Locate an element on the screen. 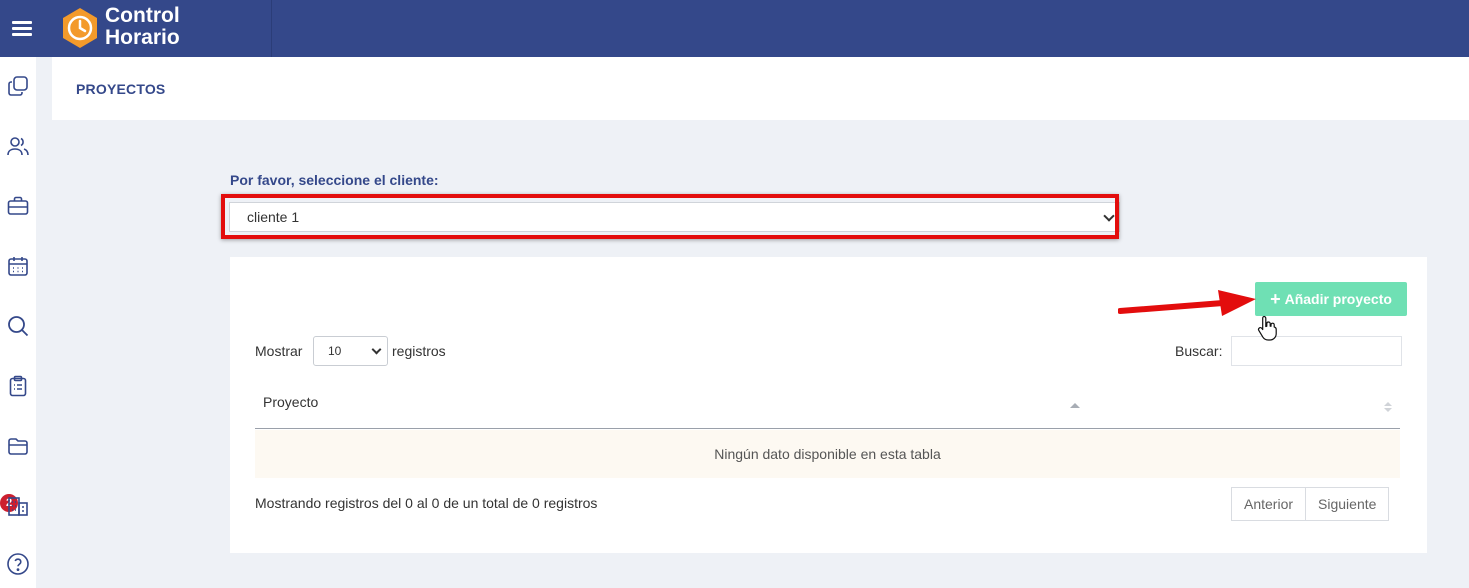 Image resolution: width=1469 pixels, height=588 pixels. sidebar-item-documents is located at coordinates (18, 446).